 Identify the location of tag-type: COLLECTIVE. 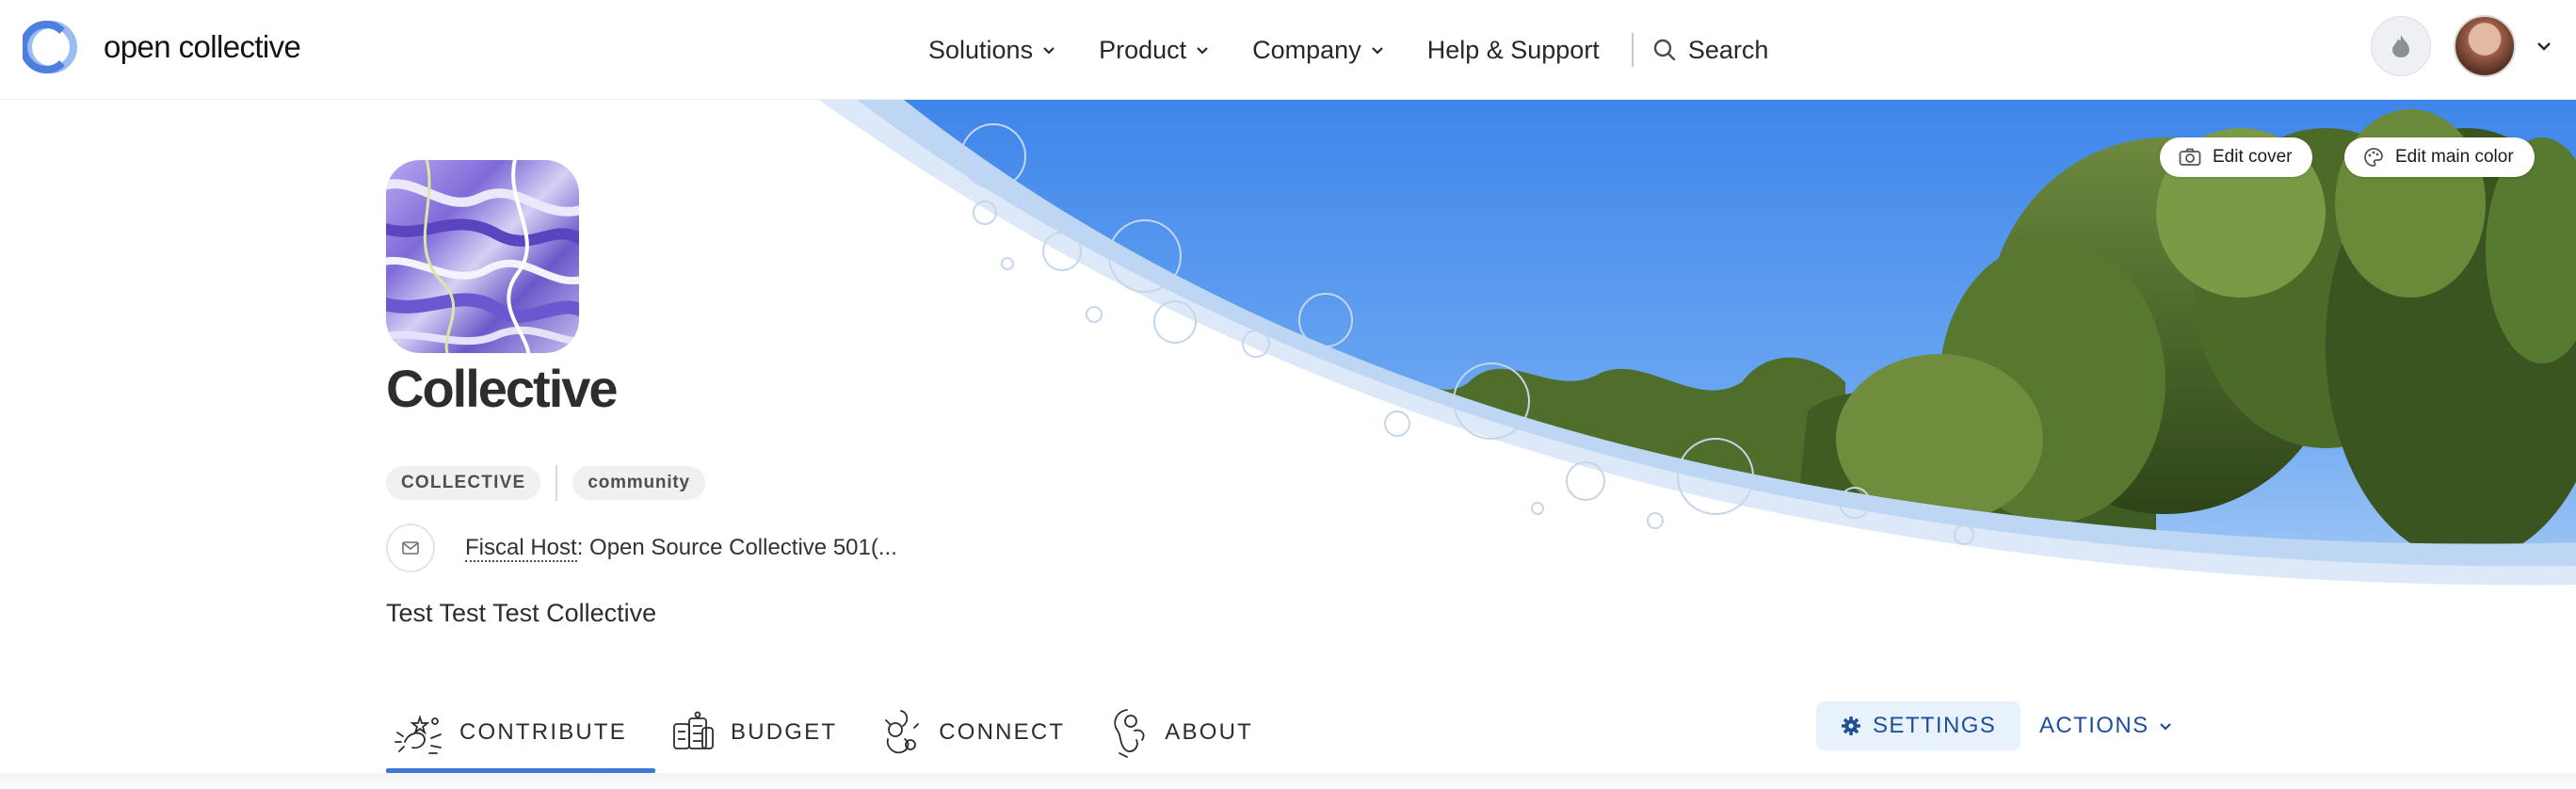
(463, 483).